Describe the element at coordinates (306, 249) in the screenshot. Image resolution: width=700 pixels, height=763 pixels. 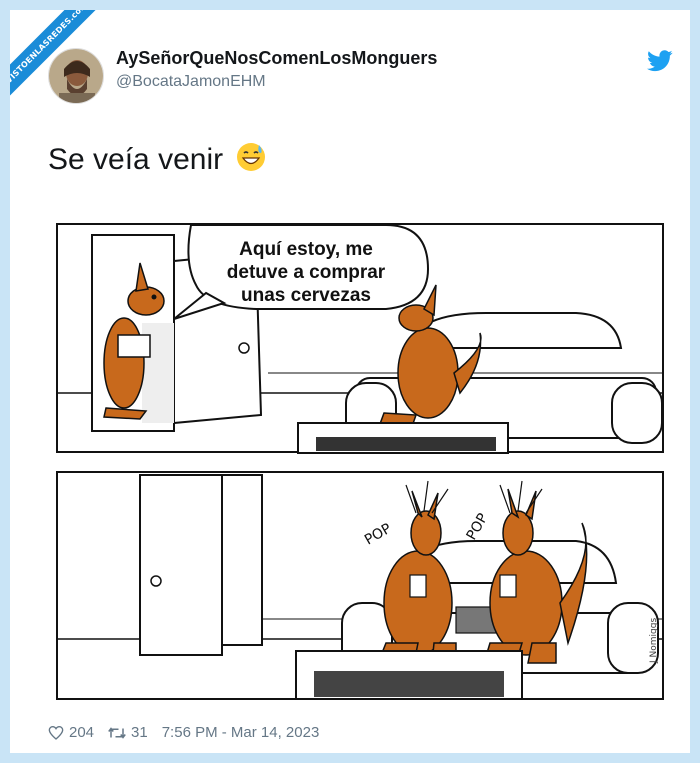
I see `speech-line-1: Aquí estoy, me` at that location.